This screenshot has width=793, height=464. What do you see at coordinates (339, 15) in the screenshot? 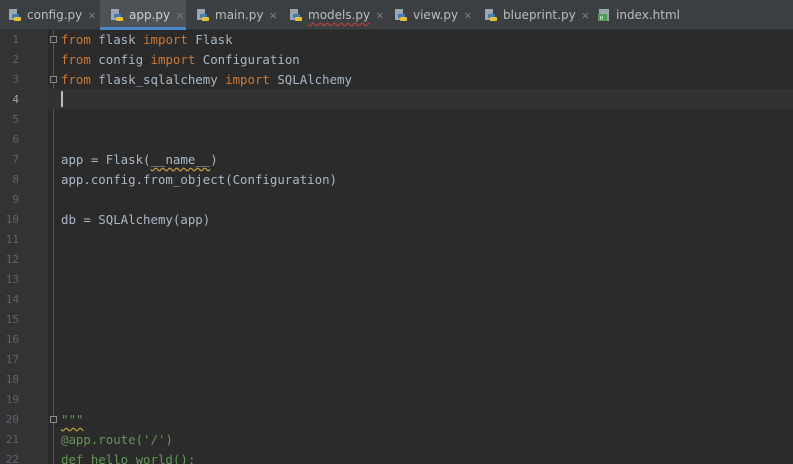
I see `tab-label: models.py` at bounding box center [339, 15].